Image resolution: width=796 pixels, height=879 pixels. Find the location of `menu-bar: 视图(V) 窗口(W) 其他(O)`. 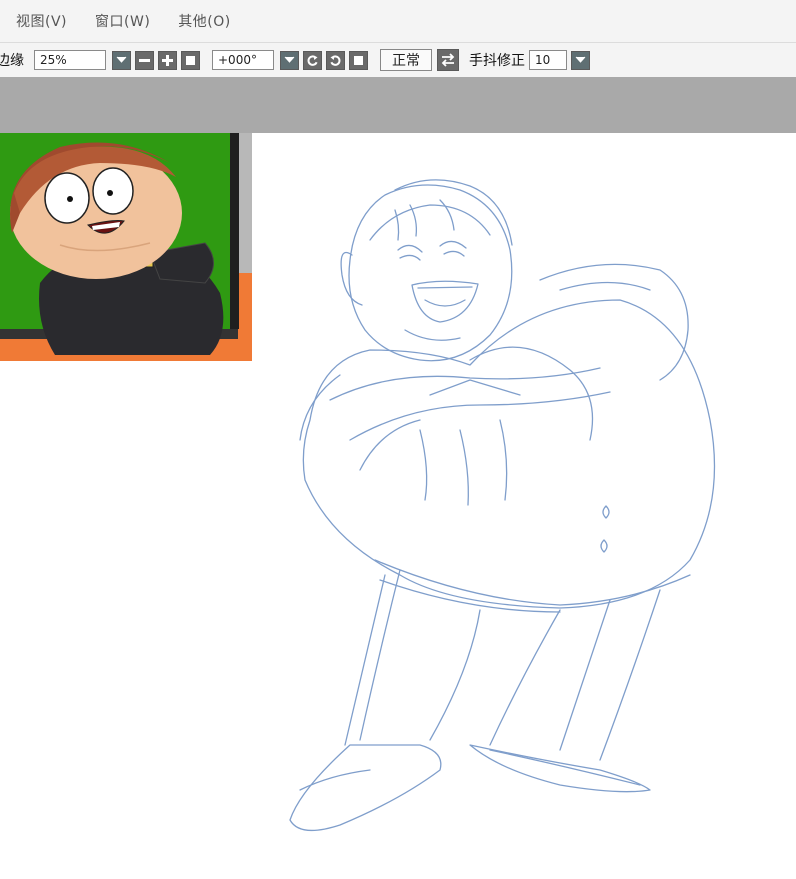

menu-bar: 视图(V) 窗口(W) 其他(O) is located at coordinates (398, 21).